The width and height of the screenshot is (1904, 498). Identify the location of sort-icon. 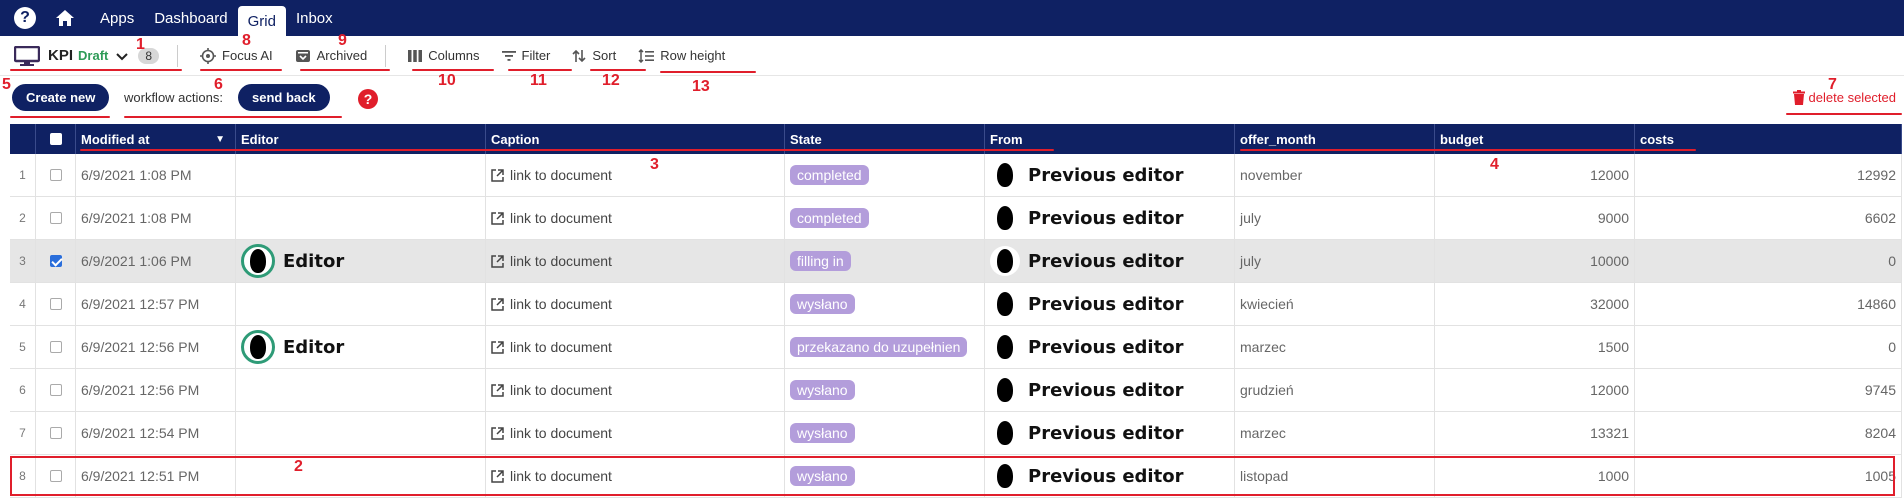
(579, 56).